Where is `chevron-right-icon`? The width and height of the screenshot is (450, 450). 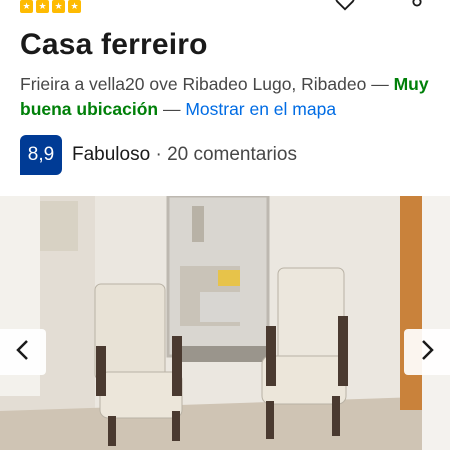 chevron-right-icon is located at coordinates (427, 352).